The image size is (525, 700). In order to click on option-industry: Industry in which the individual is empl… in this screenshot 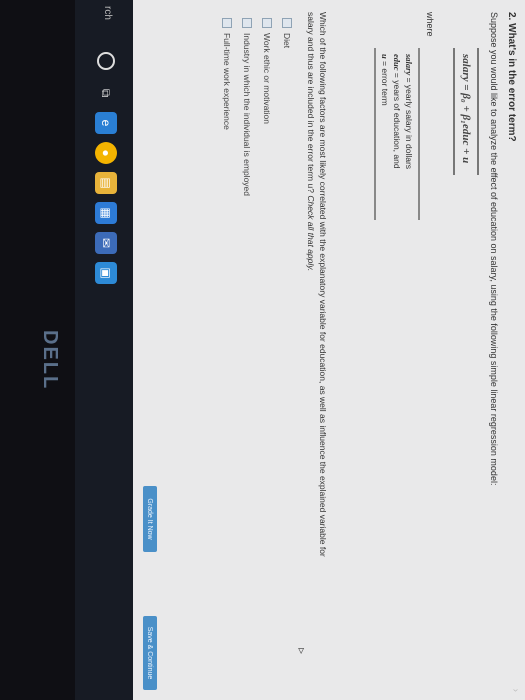, I will do `click(247, 107)`.